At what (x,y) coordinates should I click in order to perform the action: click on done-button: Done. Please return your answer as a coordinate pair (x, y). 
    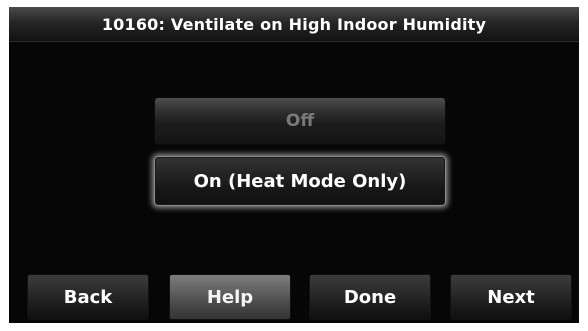
    Looking at the image, I should click on (370, 297).